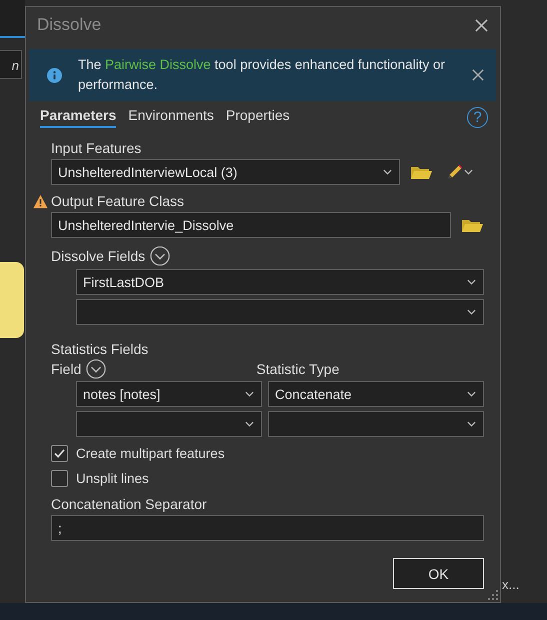  What do you see at coordinates (493, 595) in the screenshot?
I see `resize-grip-icon` at bounding box center [493, 595].